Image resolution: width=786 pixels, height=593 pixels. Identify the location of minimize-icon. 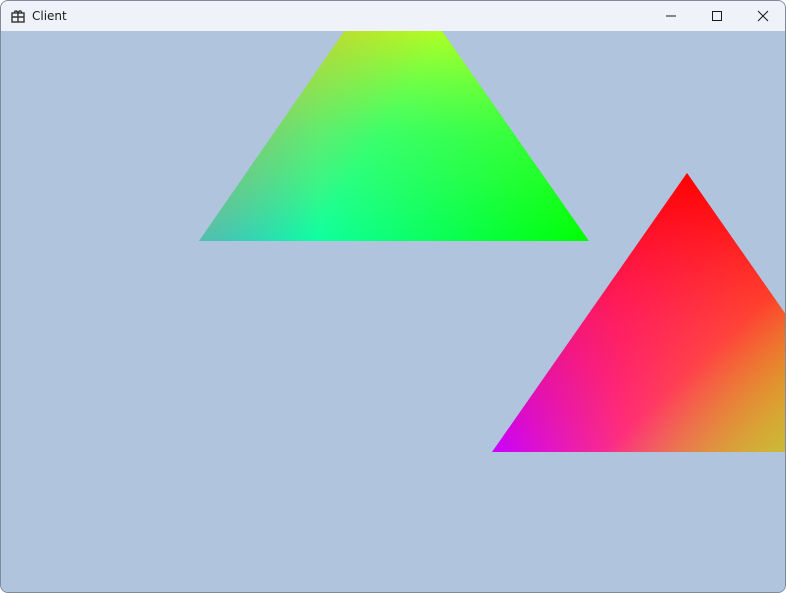
(671, 16).